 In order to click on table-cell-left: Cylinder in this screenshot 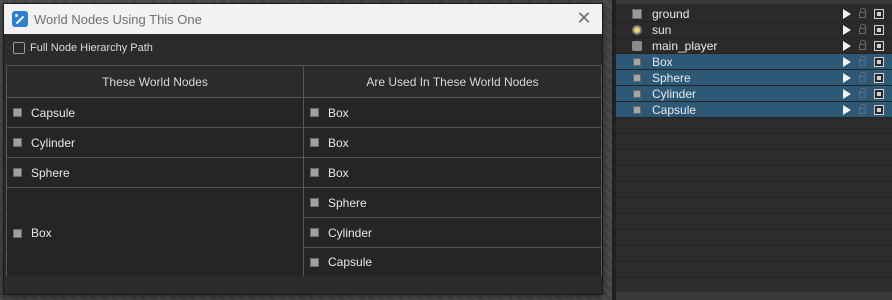, I will do `click(155, 143)`.